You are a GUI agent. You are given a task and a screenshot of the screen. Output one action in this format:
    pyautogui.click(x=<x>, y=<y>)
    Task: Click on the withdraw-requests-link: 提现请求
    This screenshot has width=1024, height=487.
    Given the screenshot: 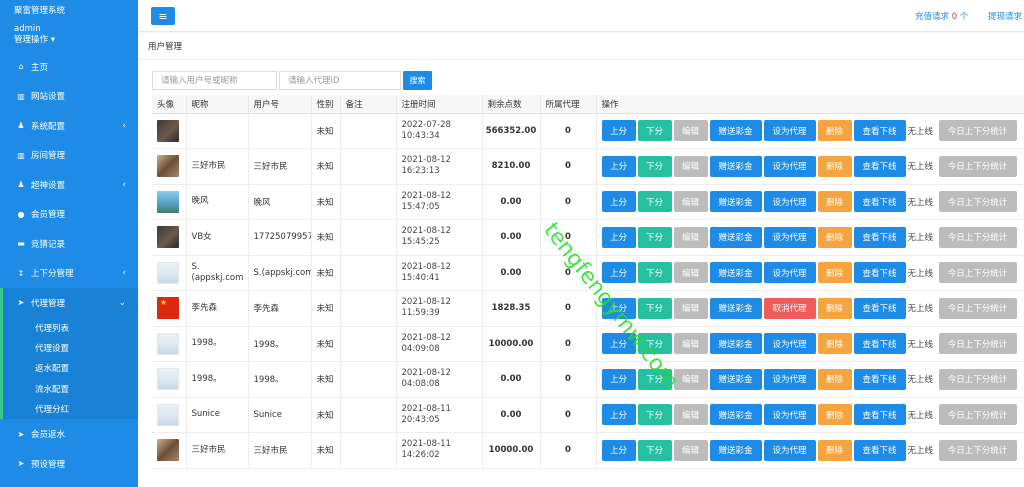 What is the action you would take?
    pyautogui.click(x=1005, y=16)
    